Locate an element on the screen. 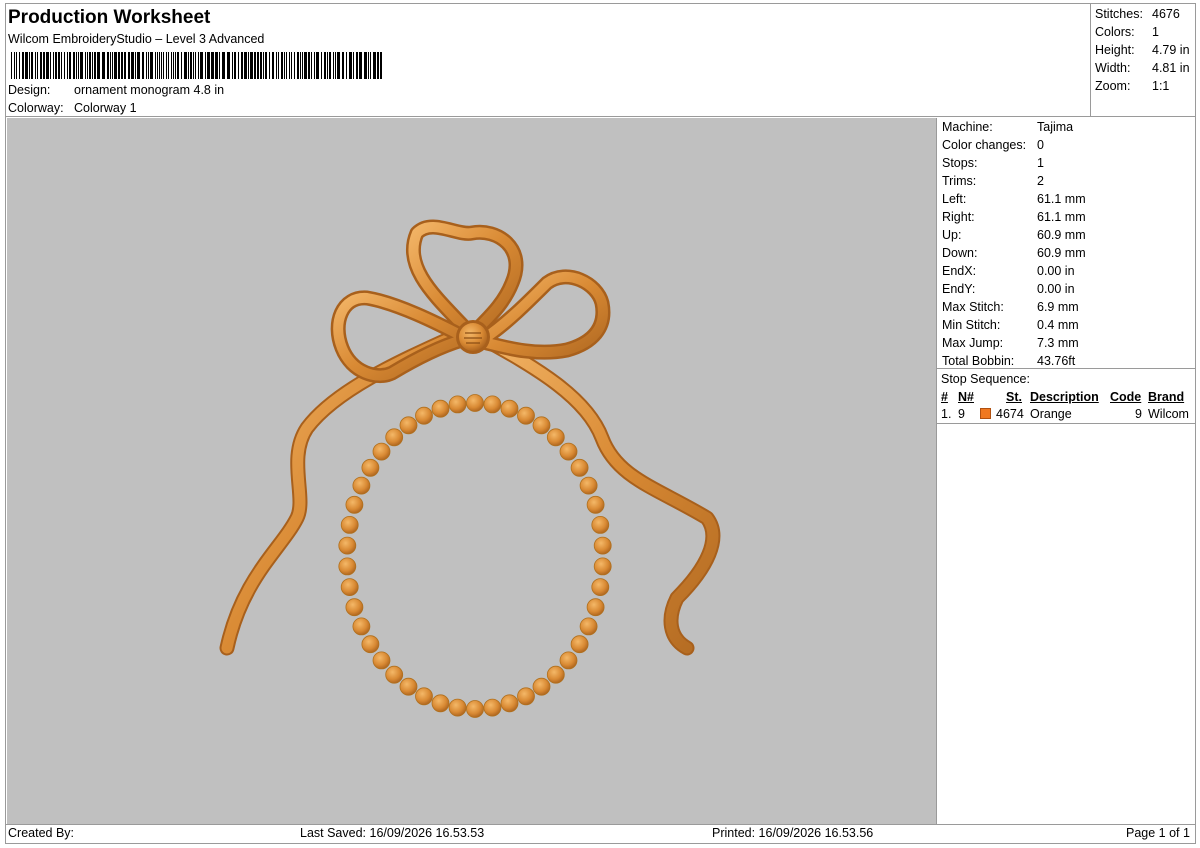  bow-knot is located at coordinates (473, 337).